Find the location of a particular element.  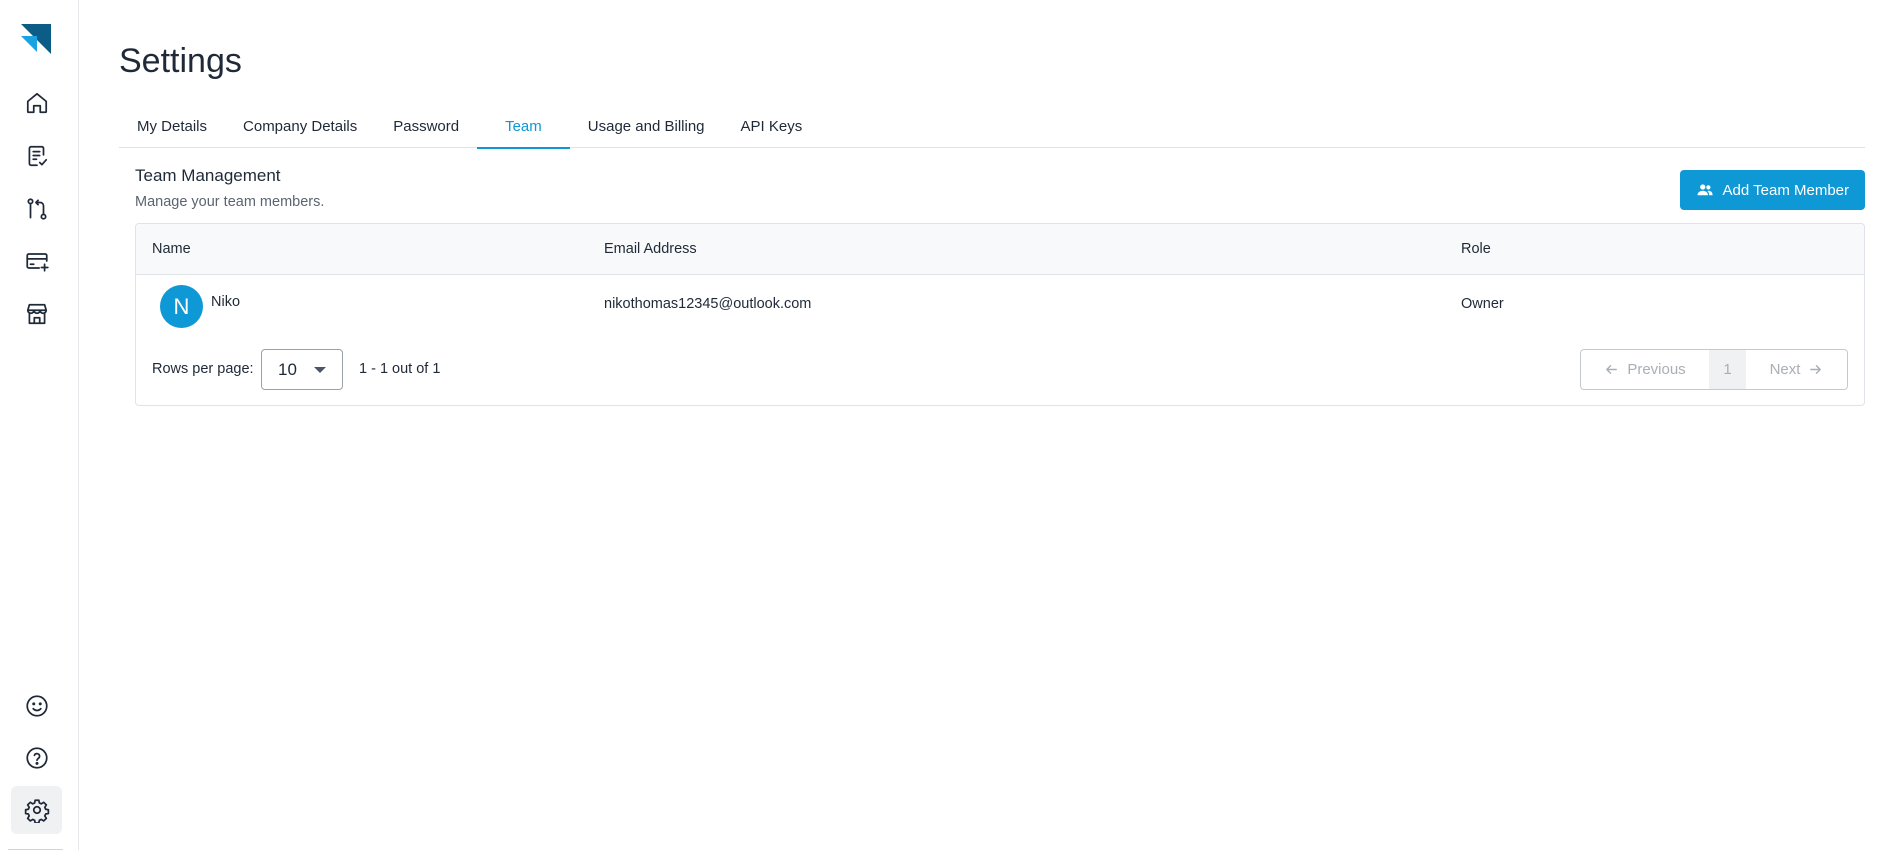

table-header: Name Email Address Role is located at coordinates (1000, 249).